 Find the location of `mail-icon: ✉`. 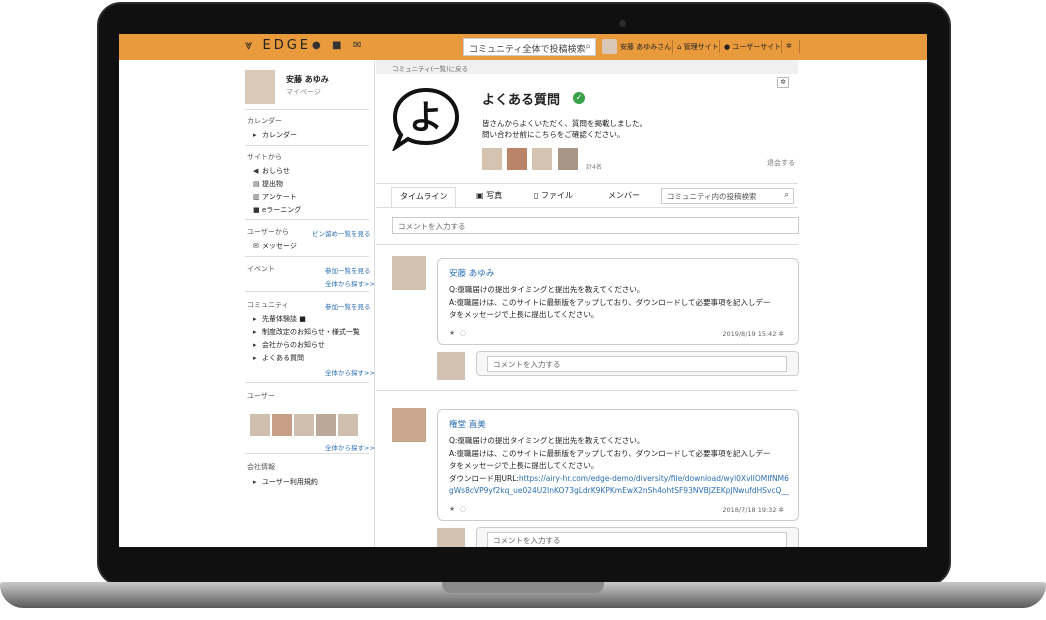

mail-icon: ✉ is located at coordinates (357, 45).